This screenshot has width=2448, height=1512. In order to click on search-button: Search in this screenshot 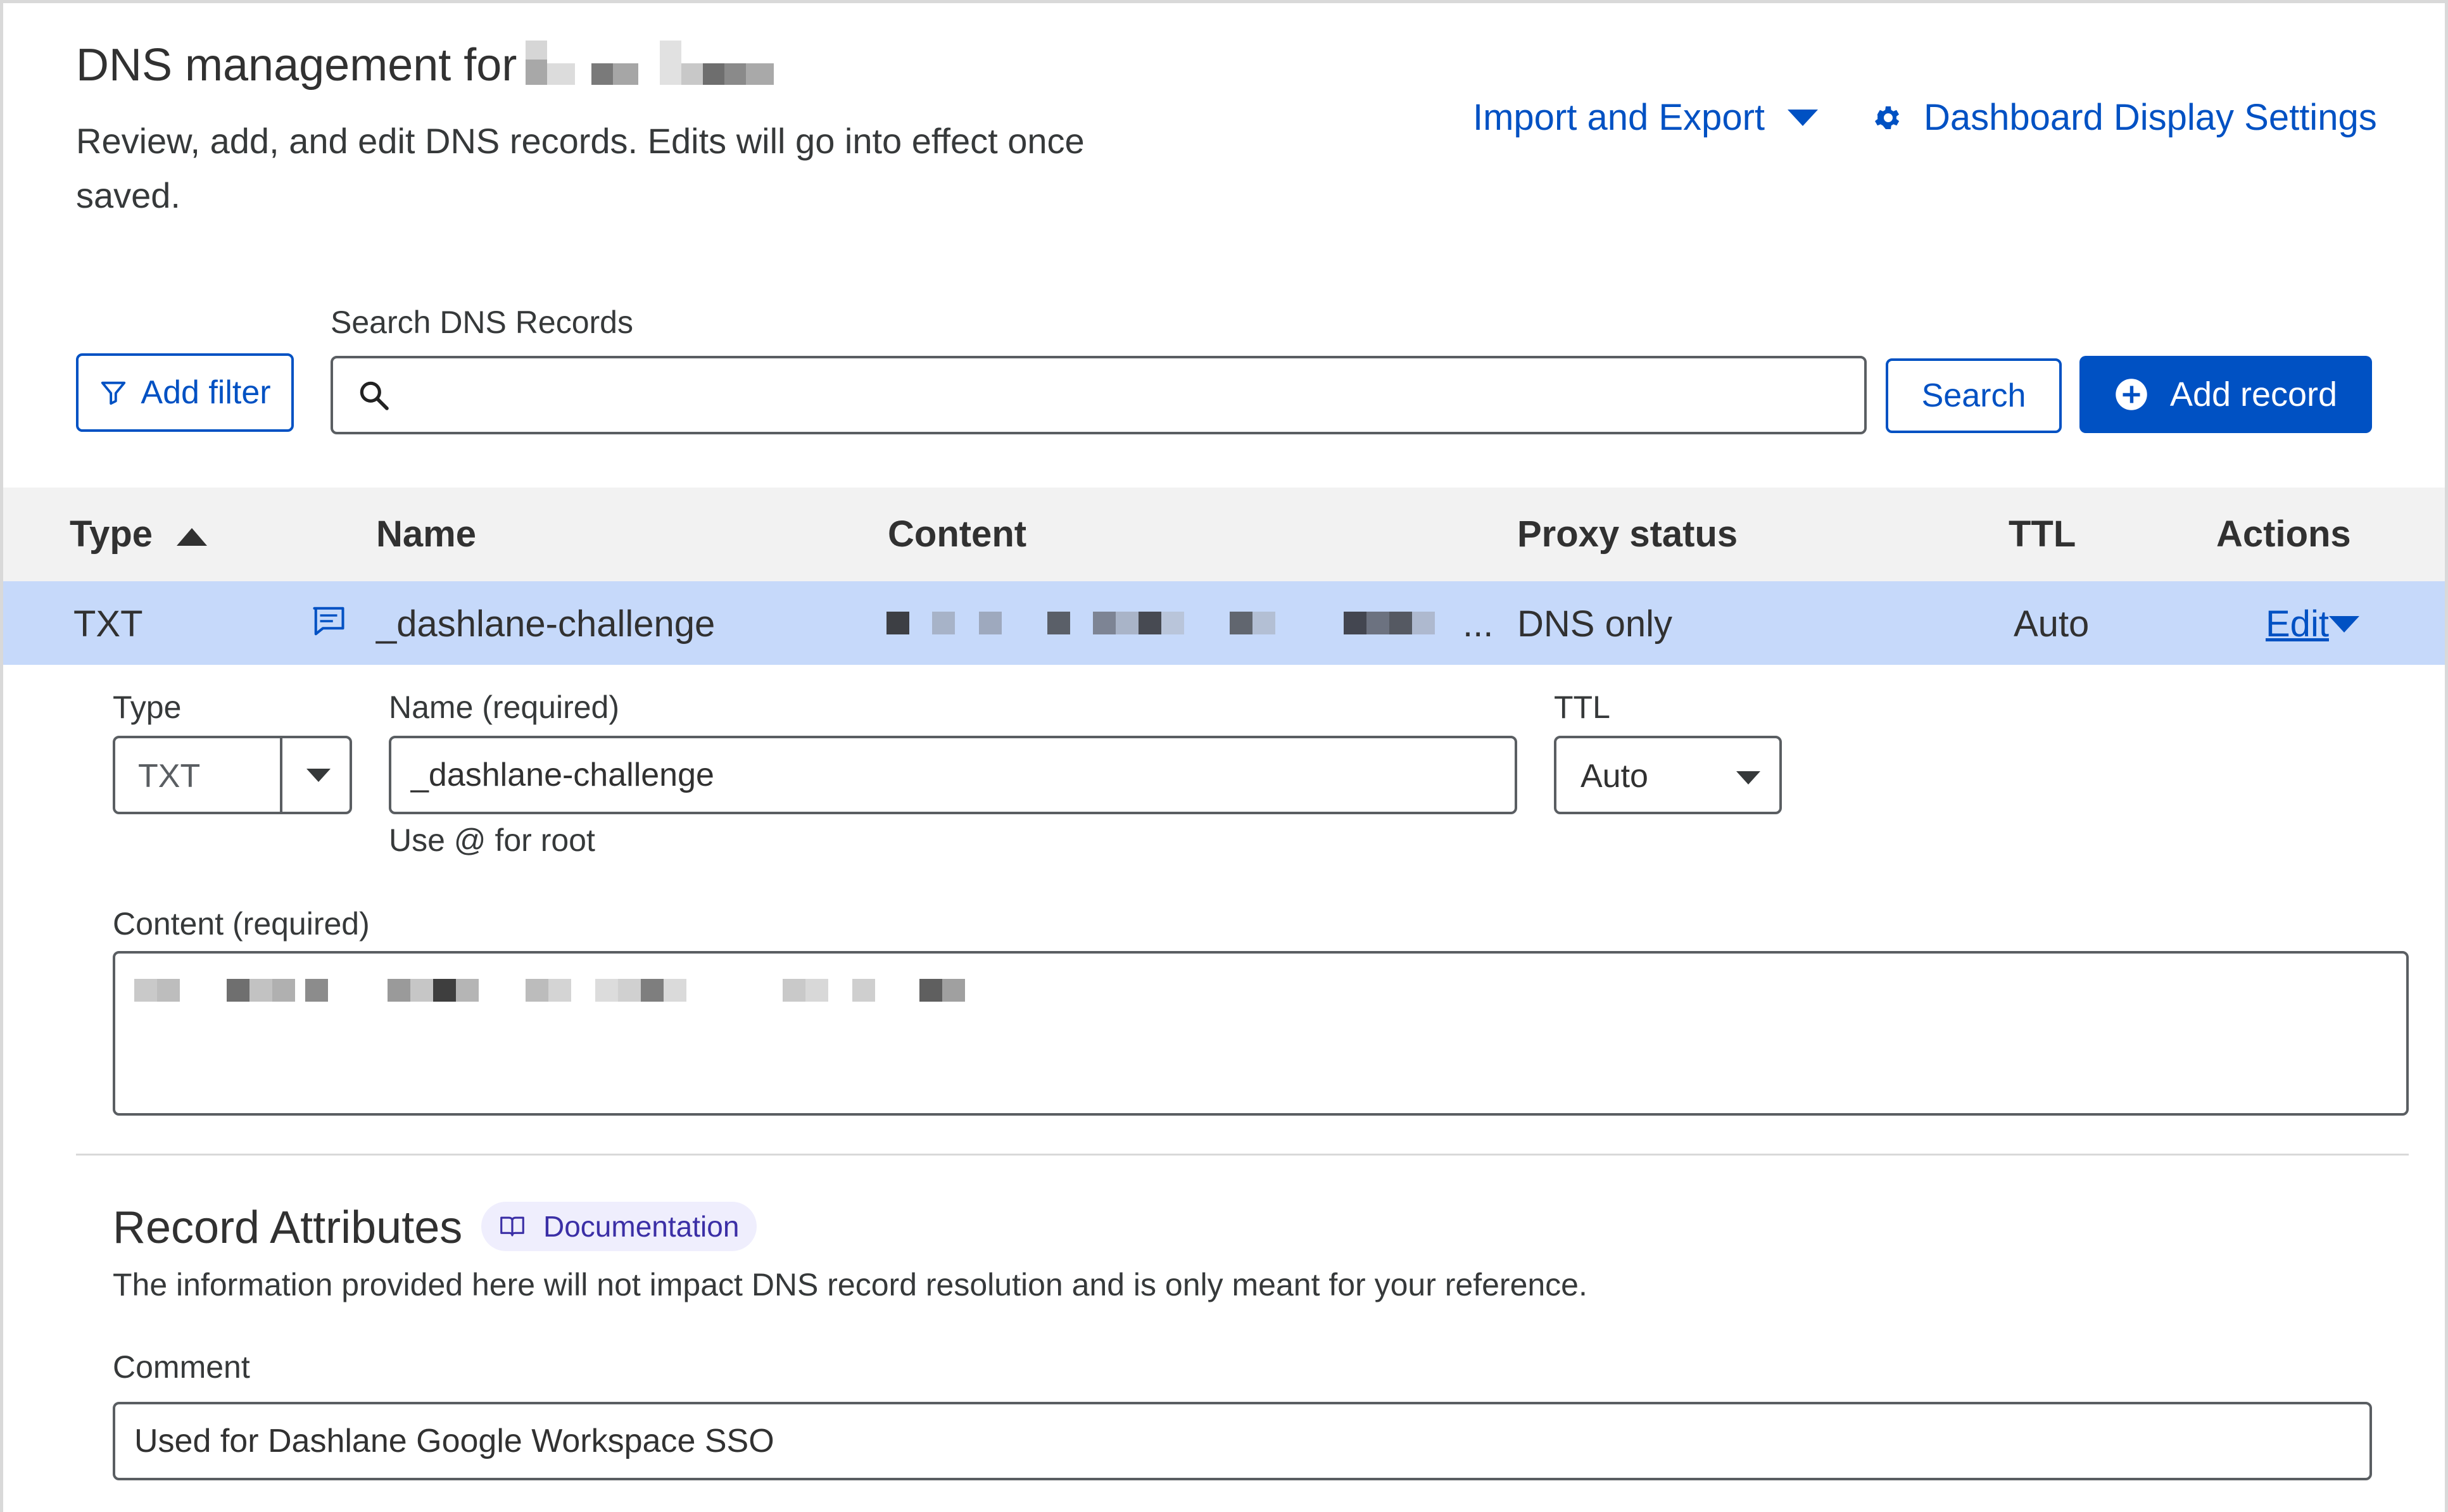, I will do `click(1974, 395)`.